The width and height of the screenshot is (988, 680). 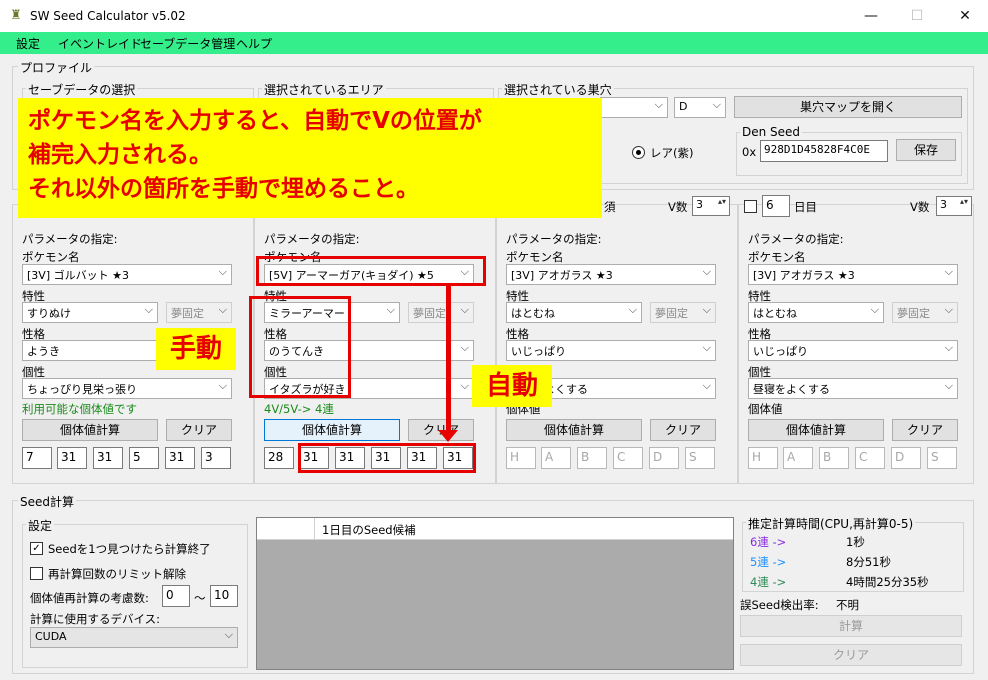 What do you see at coordinates (187, 43) in the screenshot?
I see `menu-save-data: セーブデータ管理` at bounding box center [187, 43].